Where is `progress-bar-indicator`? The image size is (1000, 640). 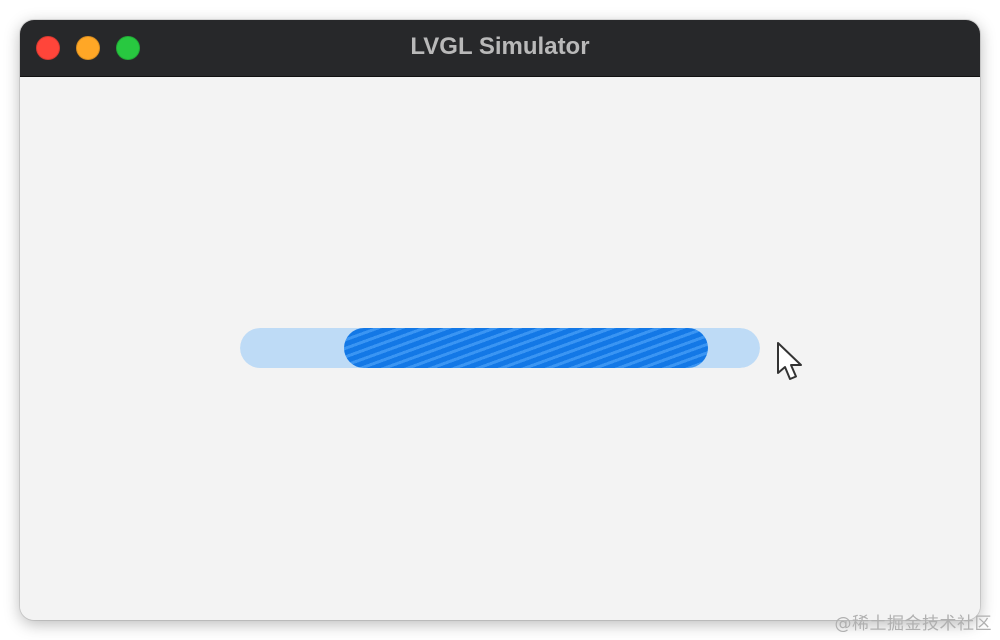
progress-bar-indicator is located at coordinates (526, 348).